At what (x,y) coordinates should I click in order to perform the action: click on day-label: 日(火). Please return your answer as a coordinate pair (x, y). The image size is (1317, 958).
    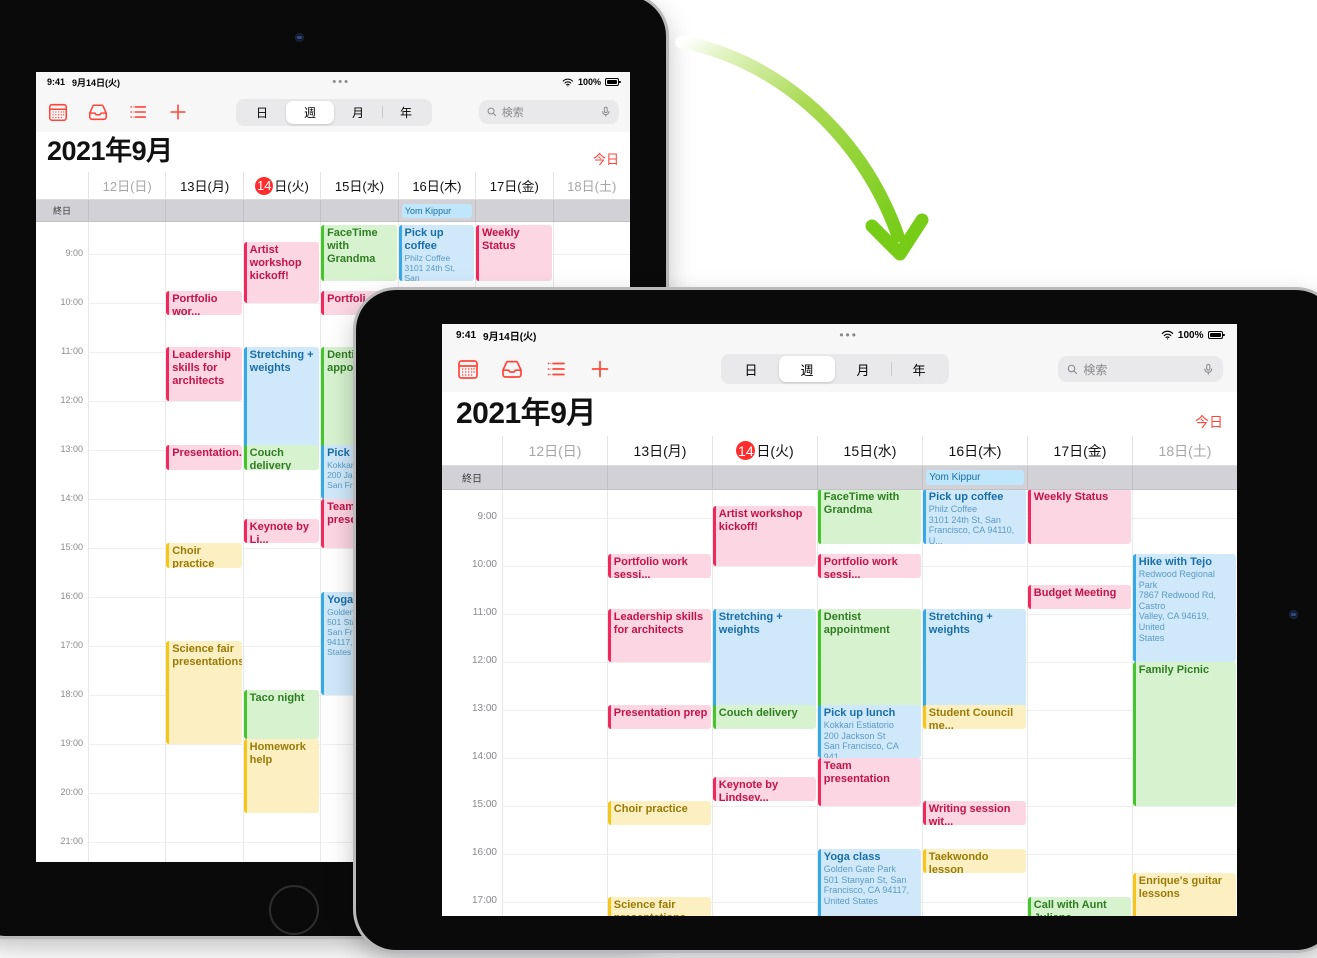
    Looking at the image, I should click on (291, 186).